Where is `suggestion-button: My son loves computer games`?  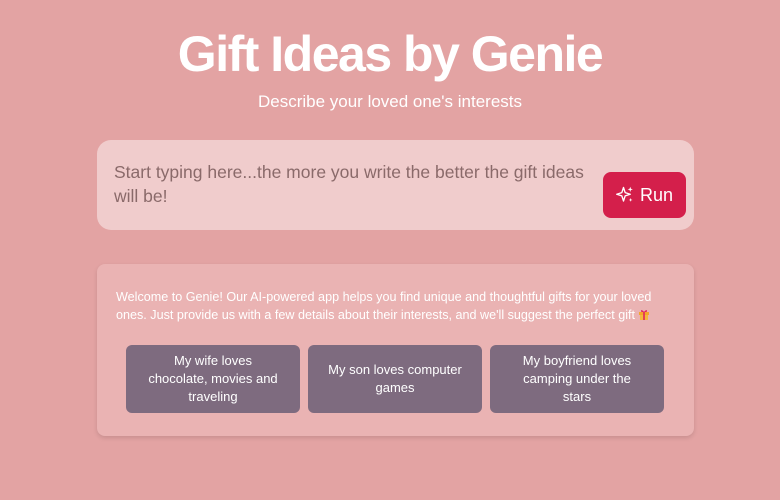
suggestion-button: My son loves computer games is located at coordinates (395, 379).